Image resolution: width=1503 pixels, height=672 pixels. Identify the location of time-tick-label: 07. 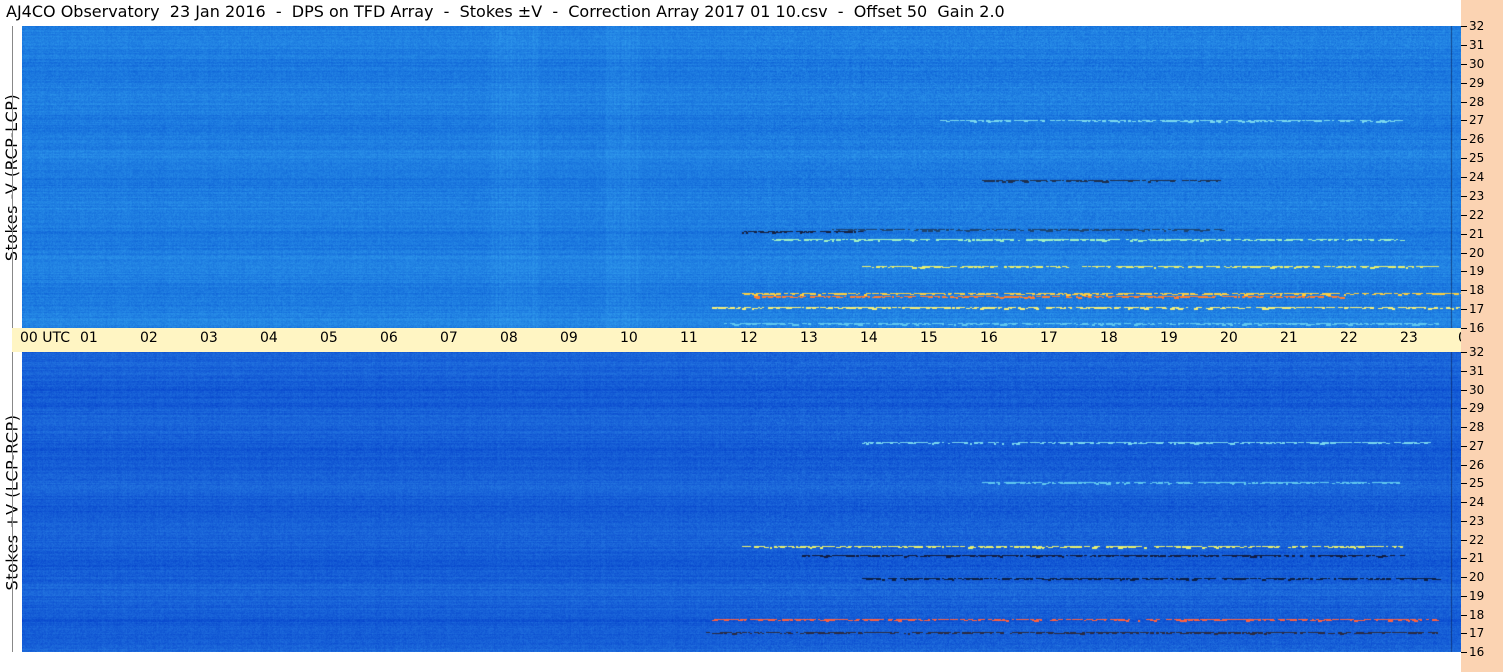
(449, 338).